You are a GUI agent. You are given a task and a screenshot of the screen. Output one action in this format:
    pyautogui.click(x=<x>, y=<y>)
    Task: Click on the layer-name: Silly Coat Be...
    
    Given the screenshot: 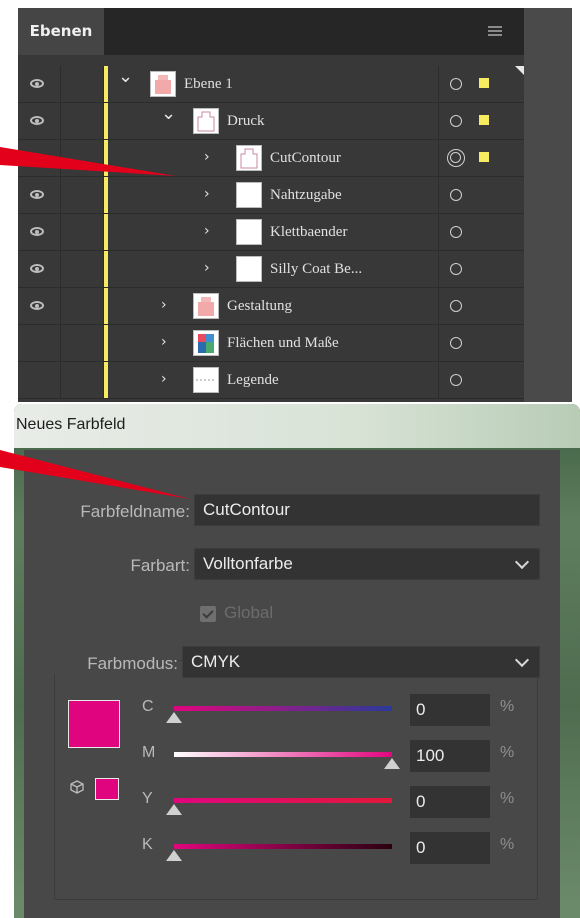 What is the action you would take?
    pyautogui.click(x=316, y=269)
    